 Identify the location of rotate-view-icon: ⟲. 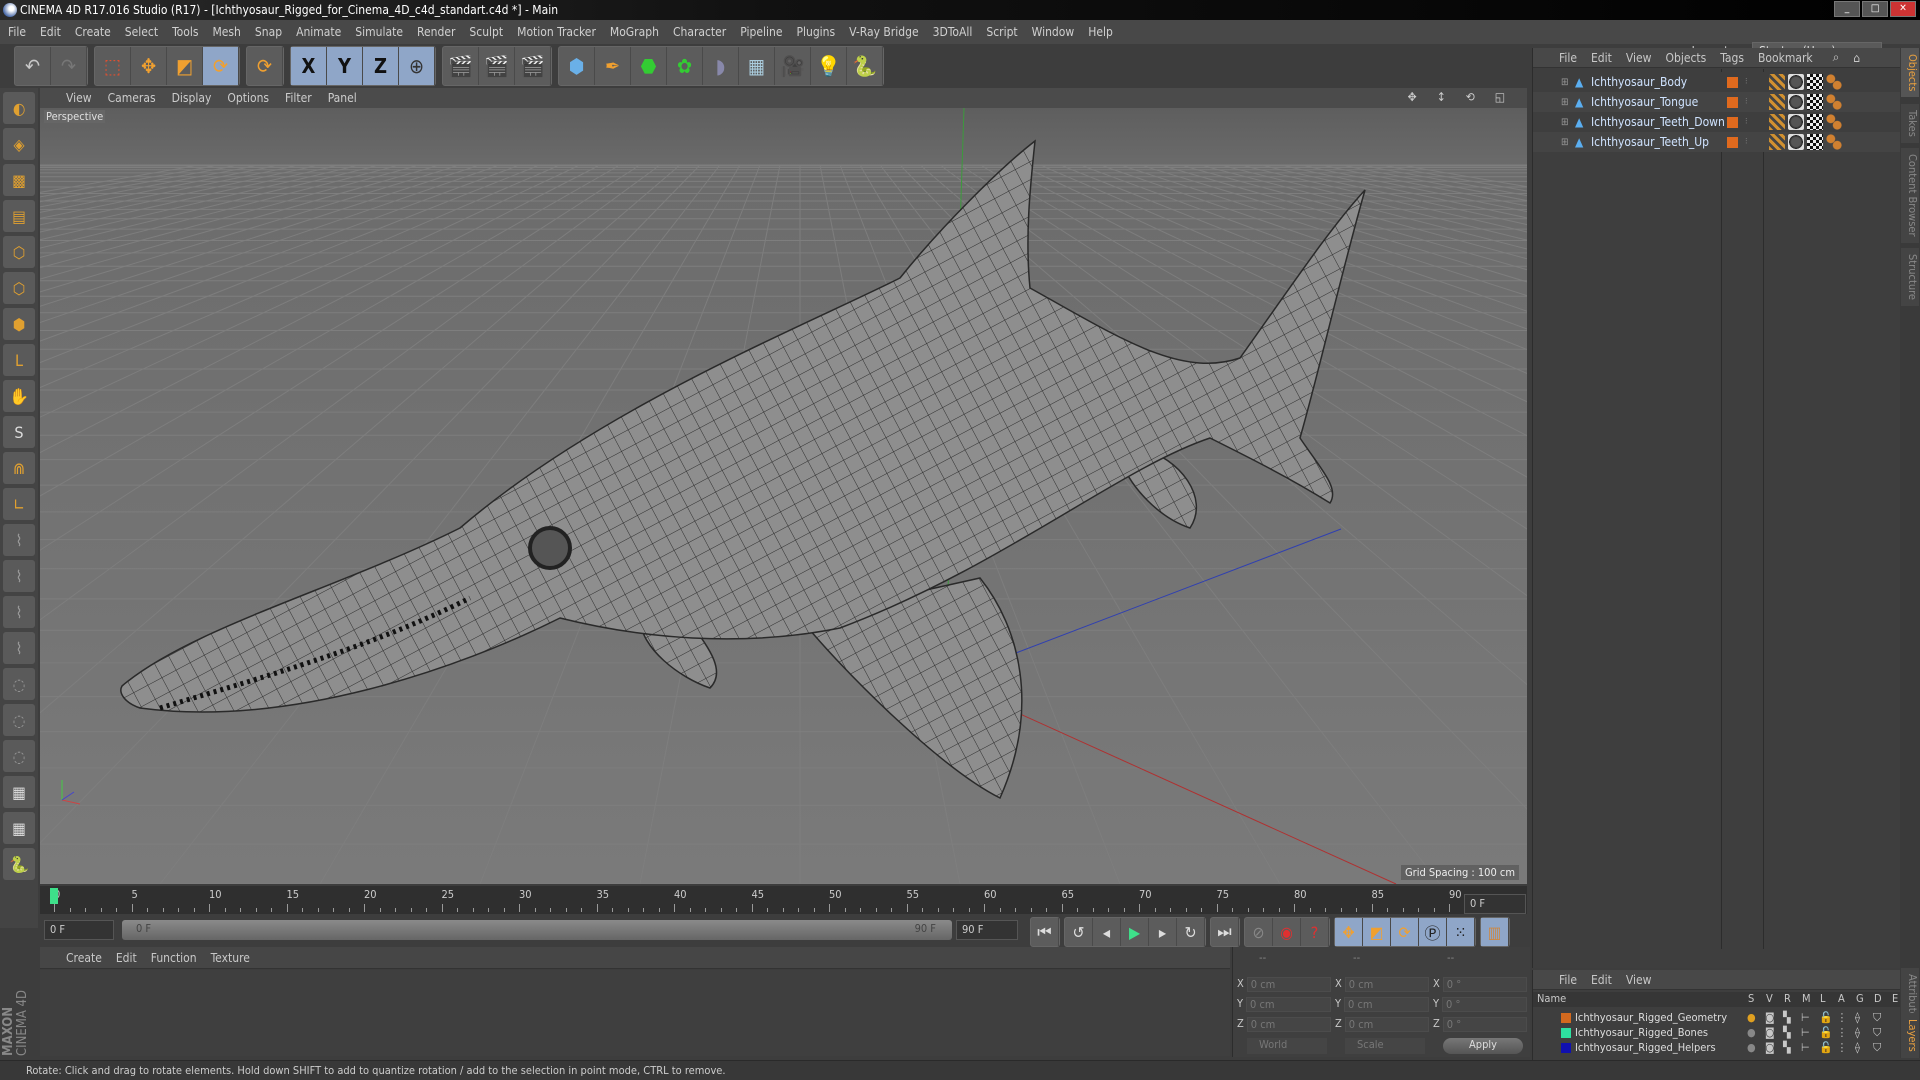
(1470, 97).